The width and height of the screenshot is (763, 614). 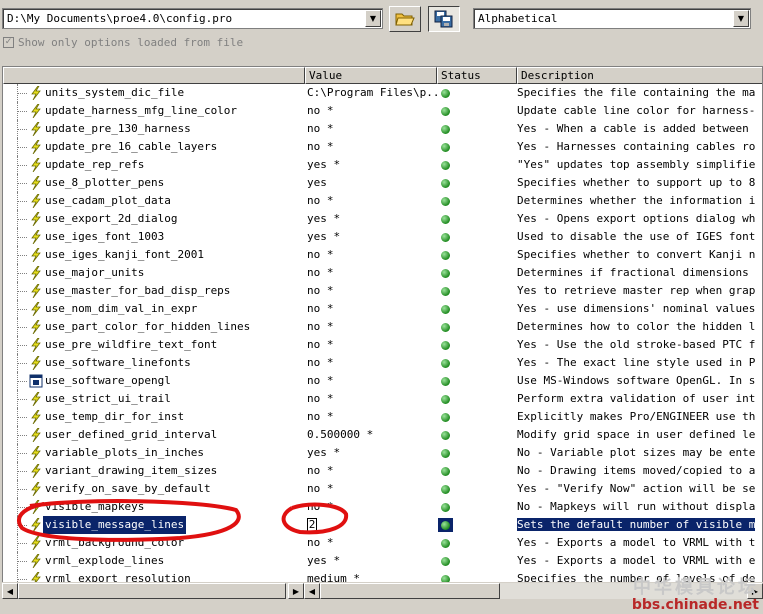 I want to click on watermark-url: bbs.chinade.net, so click(x=695, y=605).